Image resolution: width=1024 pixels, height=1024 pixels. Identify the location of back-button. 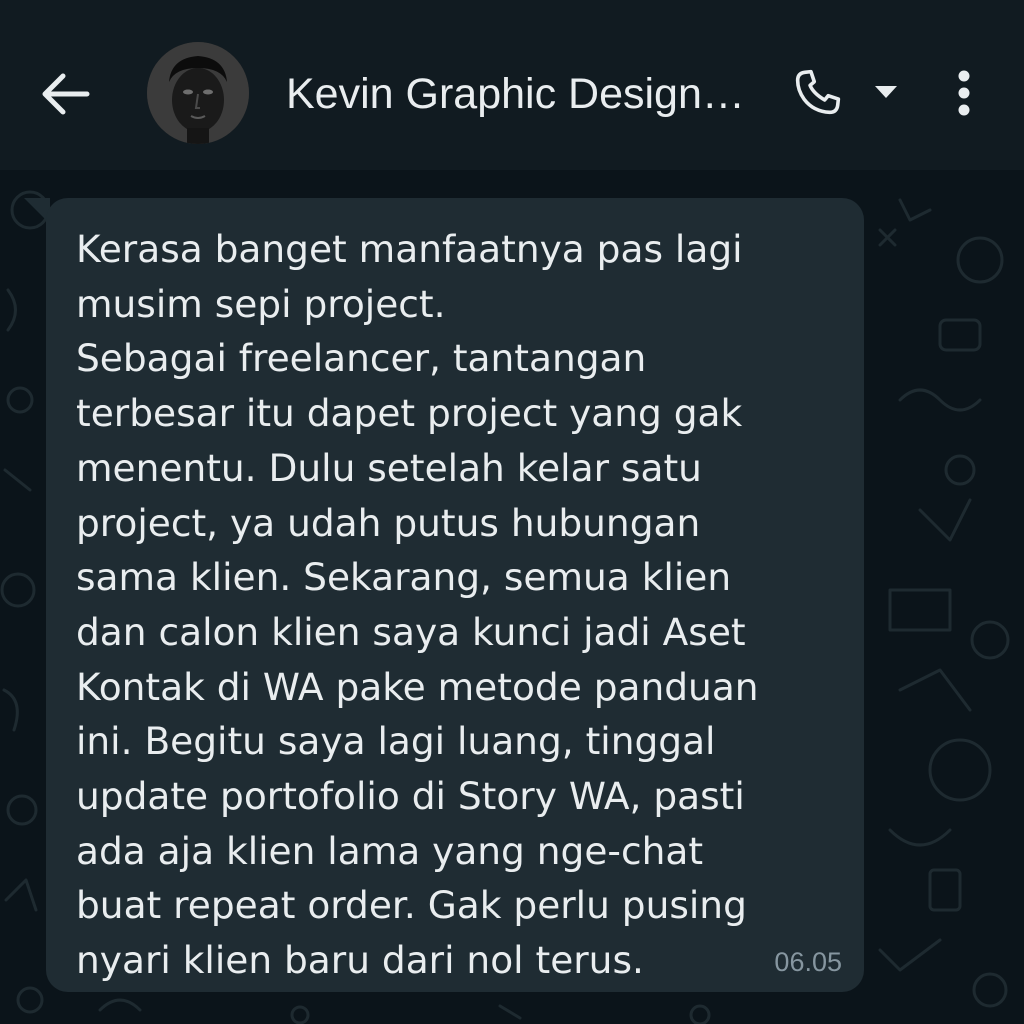
(66, 94).